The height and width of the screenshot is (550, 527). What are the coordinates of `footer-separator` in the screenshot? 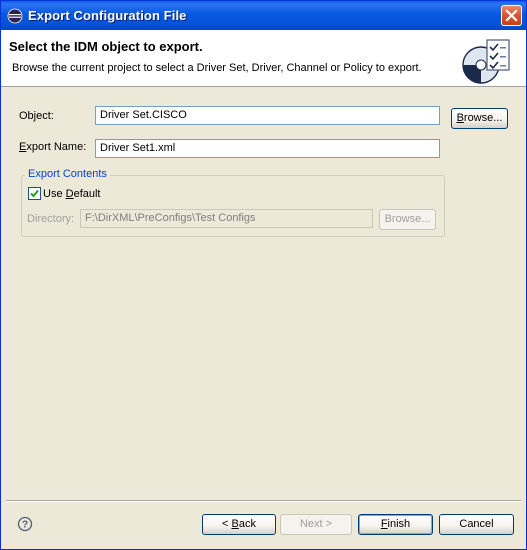 It's located at (263, 501).